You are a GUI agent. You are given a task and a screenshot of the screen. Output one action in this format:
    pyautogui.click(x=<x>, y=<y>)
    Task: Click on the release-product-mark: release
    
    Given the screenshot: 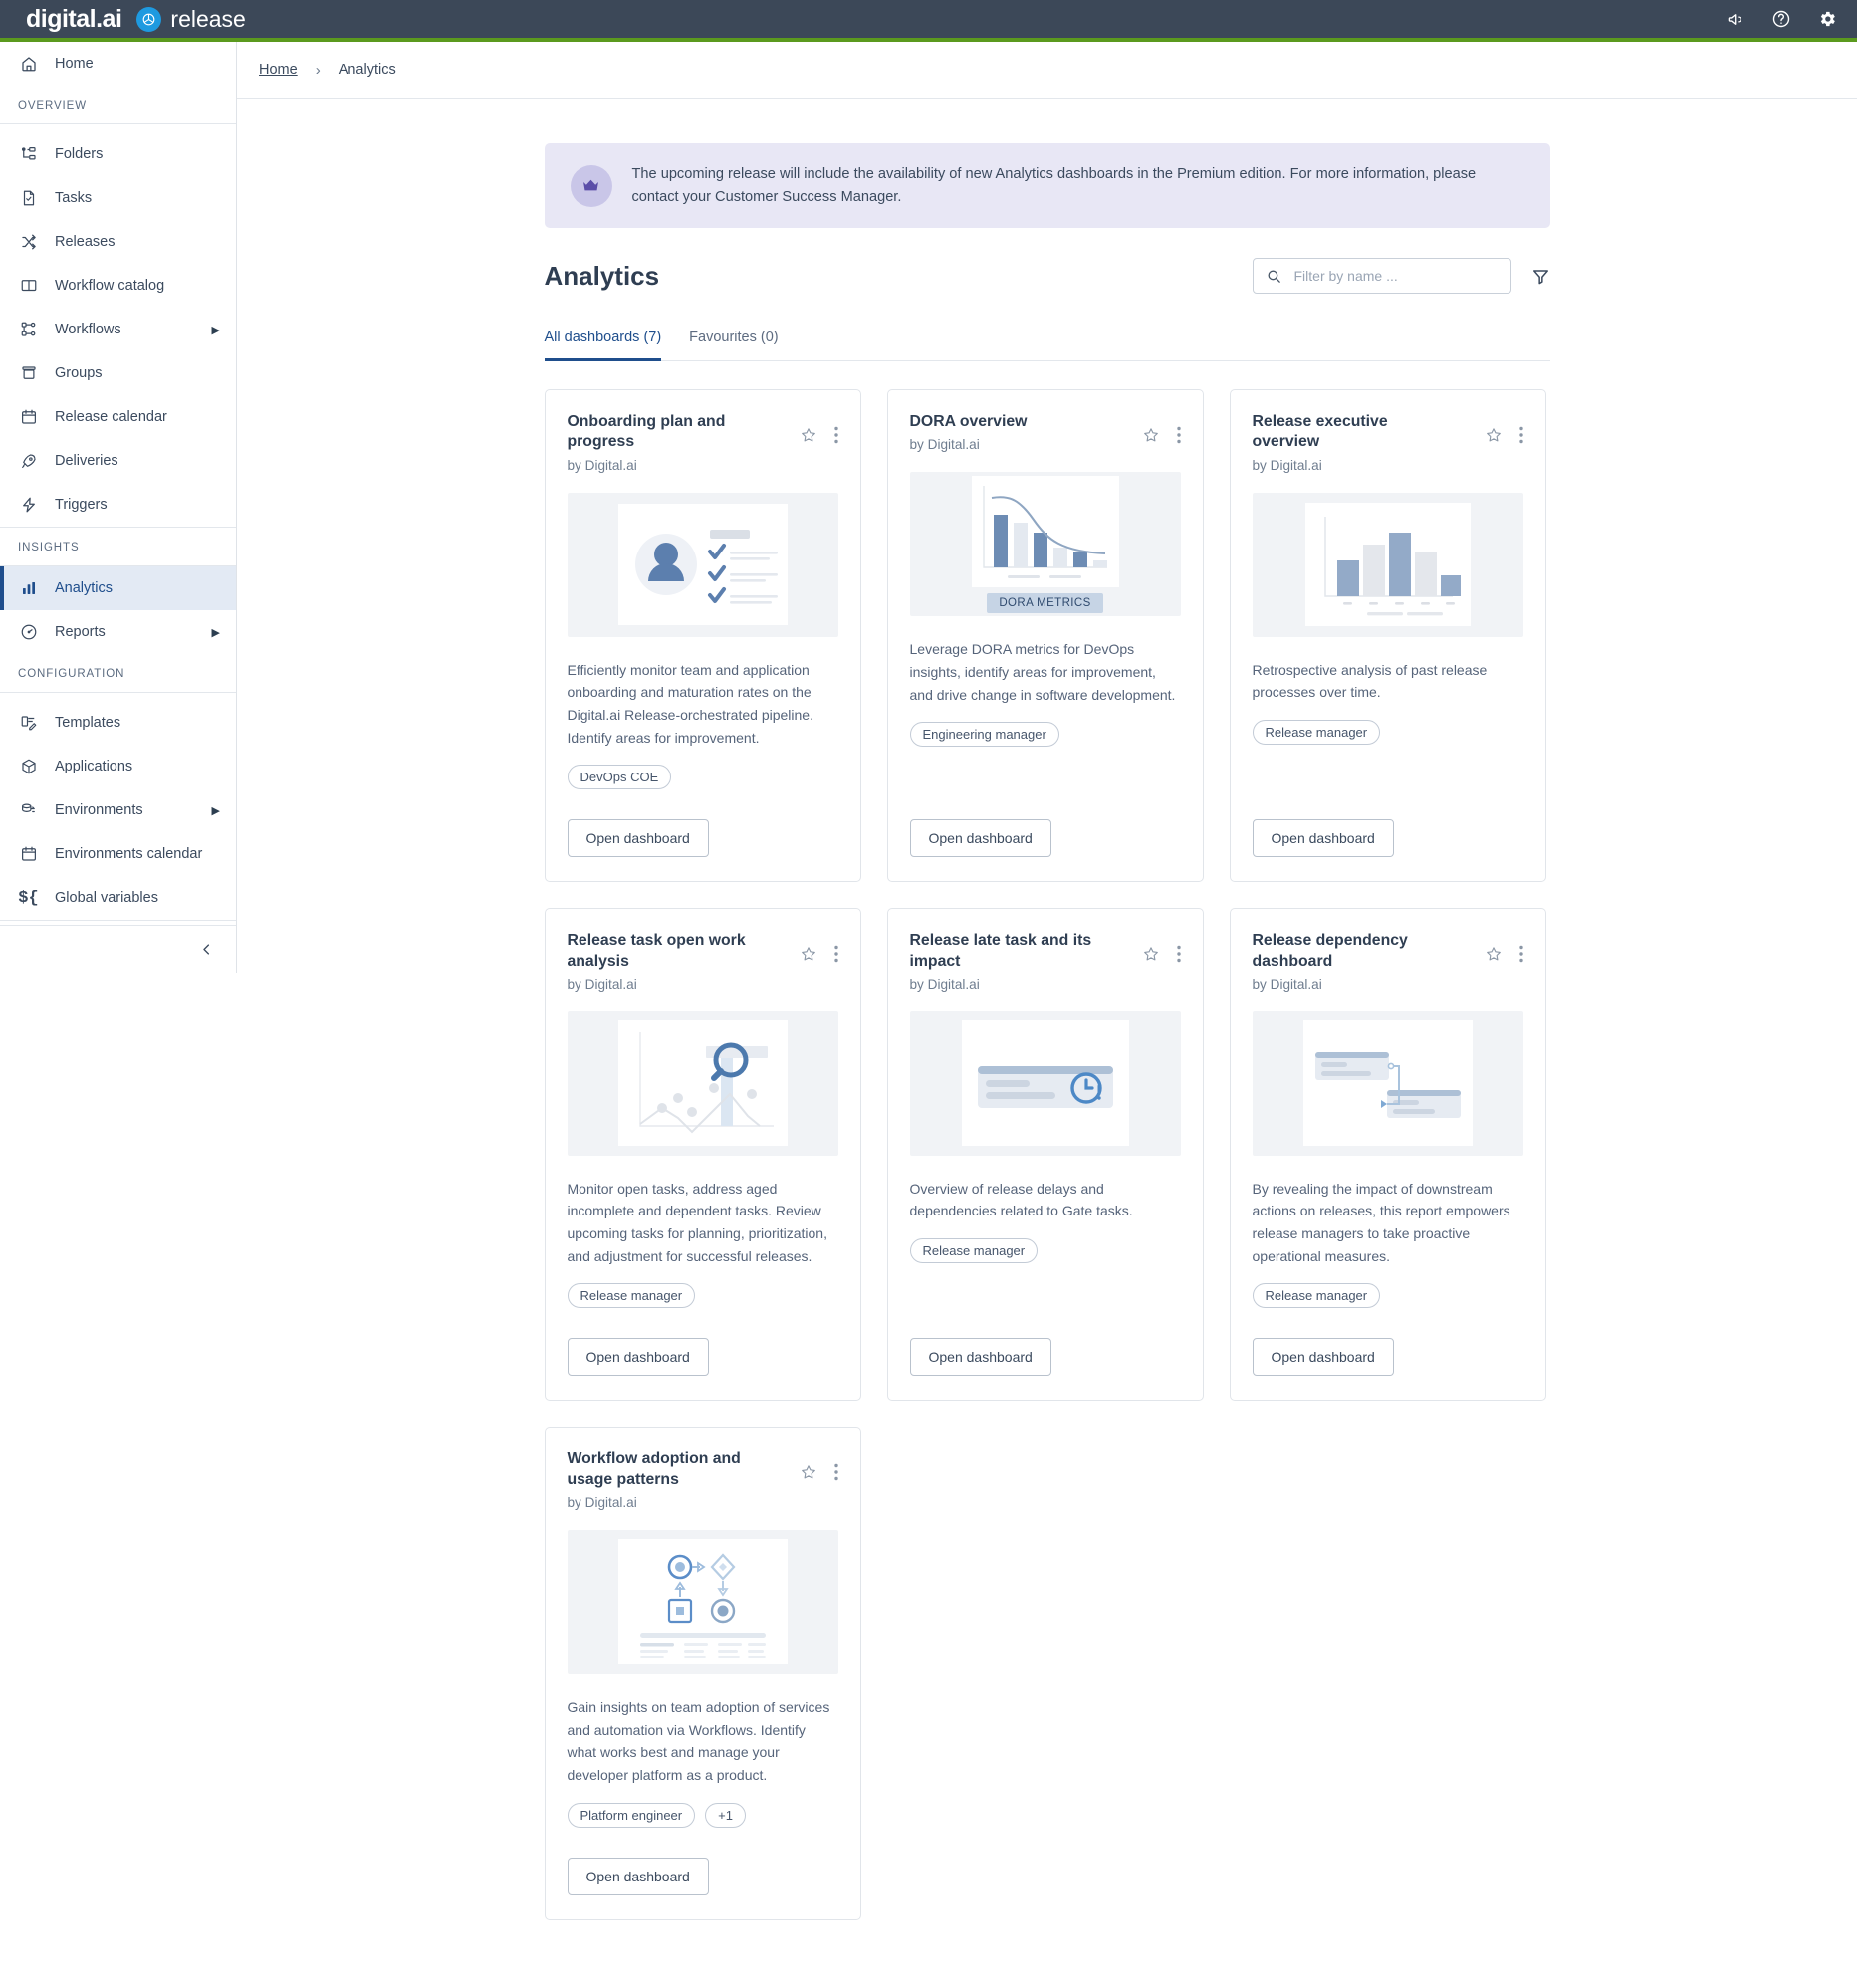 What is the action you would take?
    pyautogui.click(x=191, y=19)
    